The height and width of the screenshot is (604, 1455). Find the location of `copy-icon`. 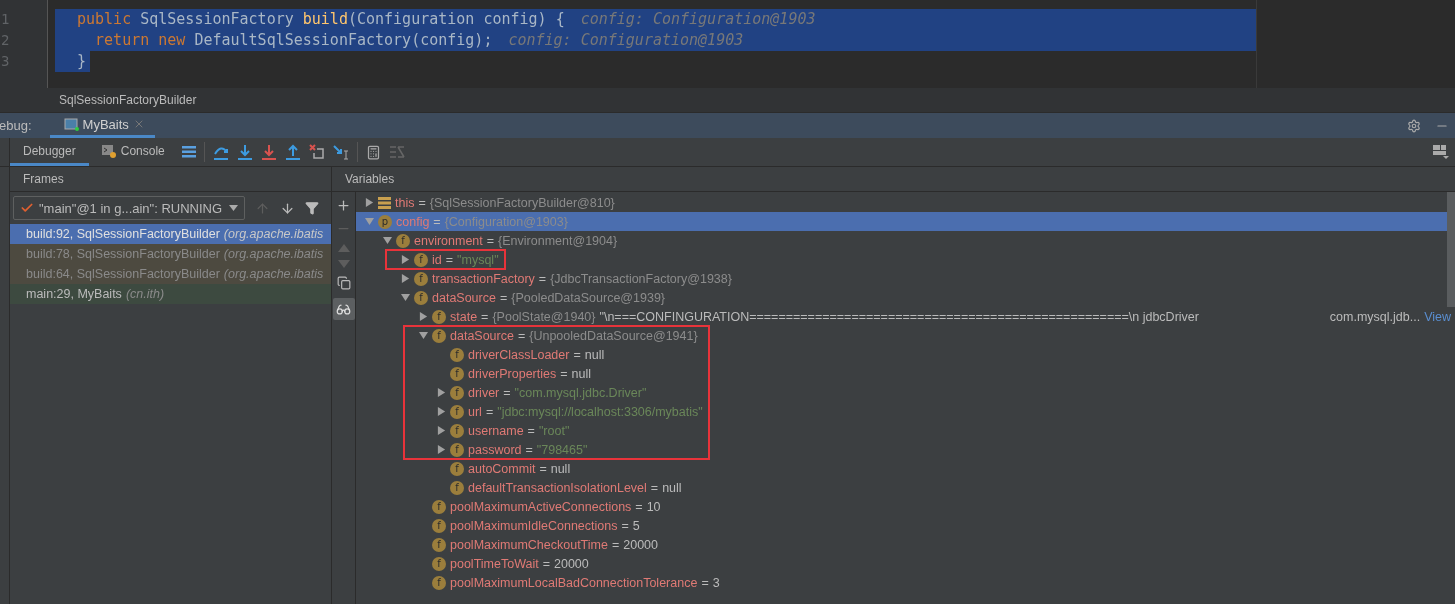

copy-icon is located at coordinates (343, 283).